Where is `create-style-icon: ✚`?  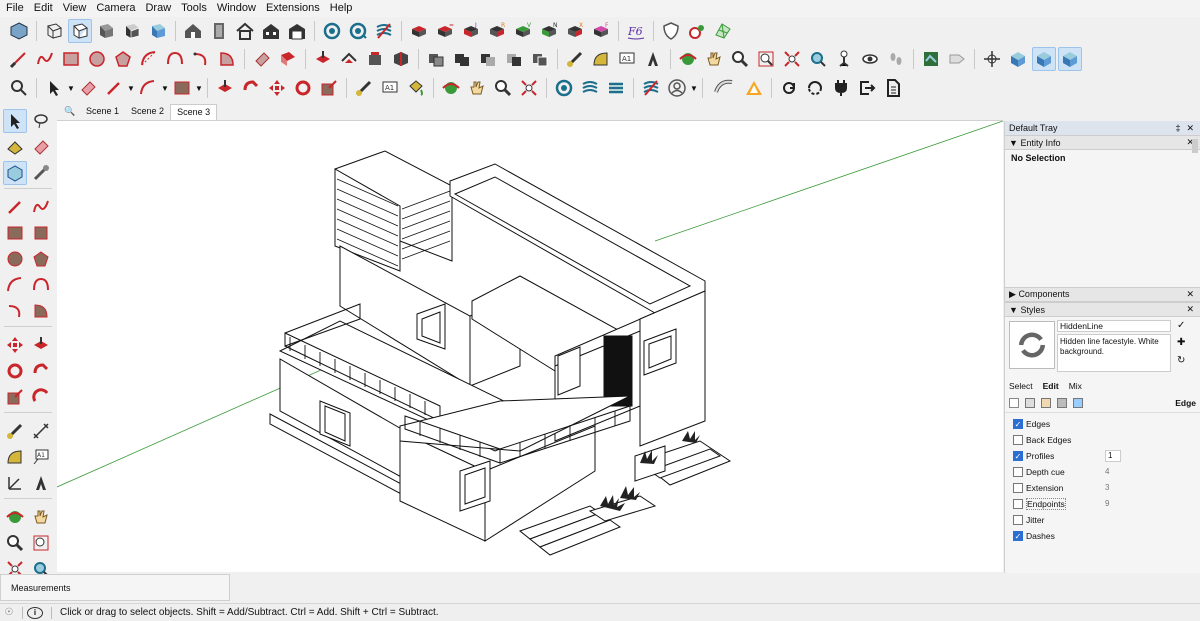 create-style-icon: ✚ is located at coordinates (1181, 342).